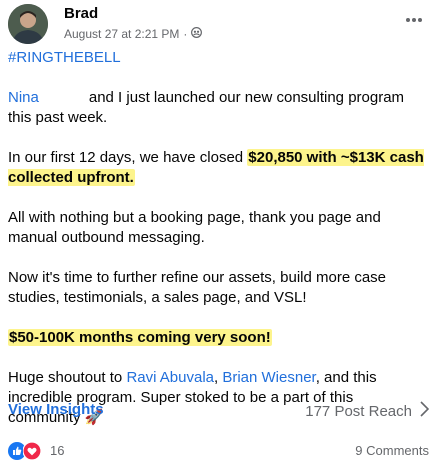 This screenshot has width=437, height=466. Describe the element at coordinates (268, 377) in the screenshot. I see `mention-brian: Brian Wiesner` at that location.